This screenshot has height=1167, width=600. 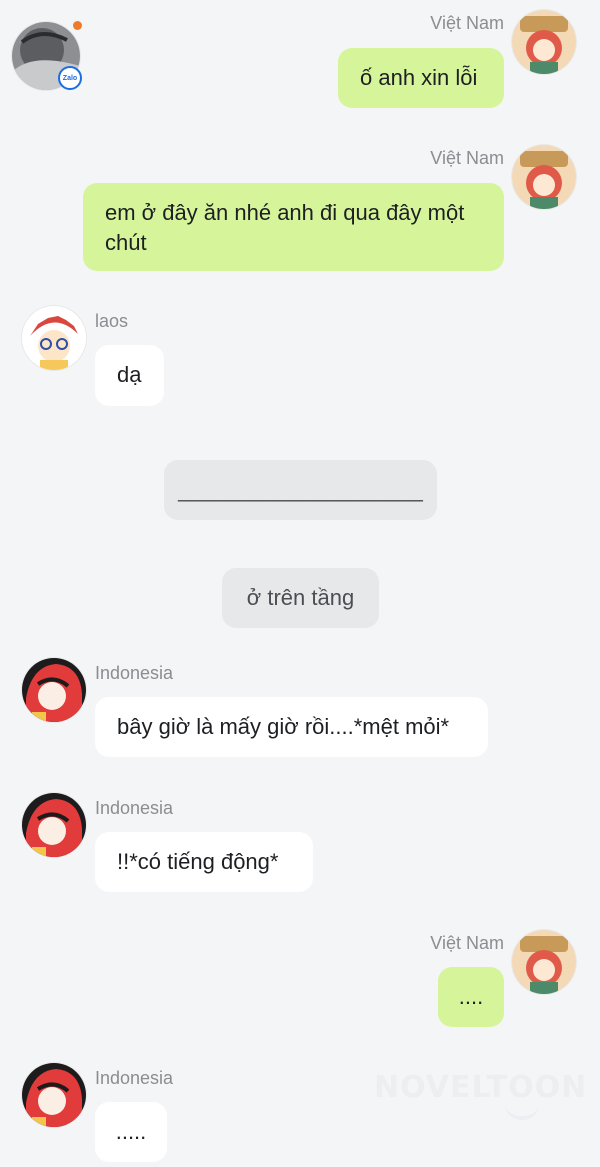 I want to click on system-message: ở trên tầng, so click(x=300, y=598).